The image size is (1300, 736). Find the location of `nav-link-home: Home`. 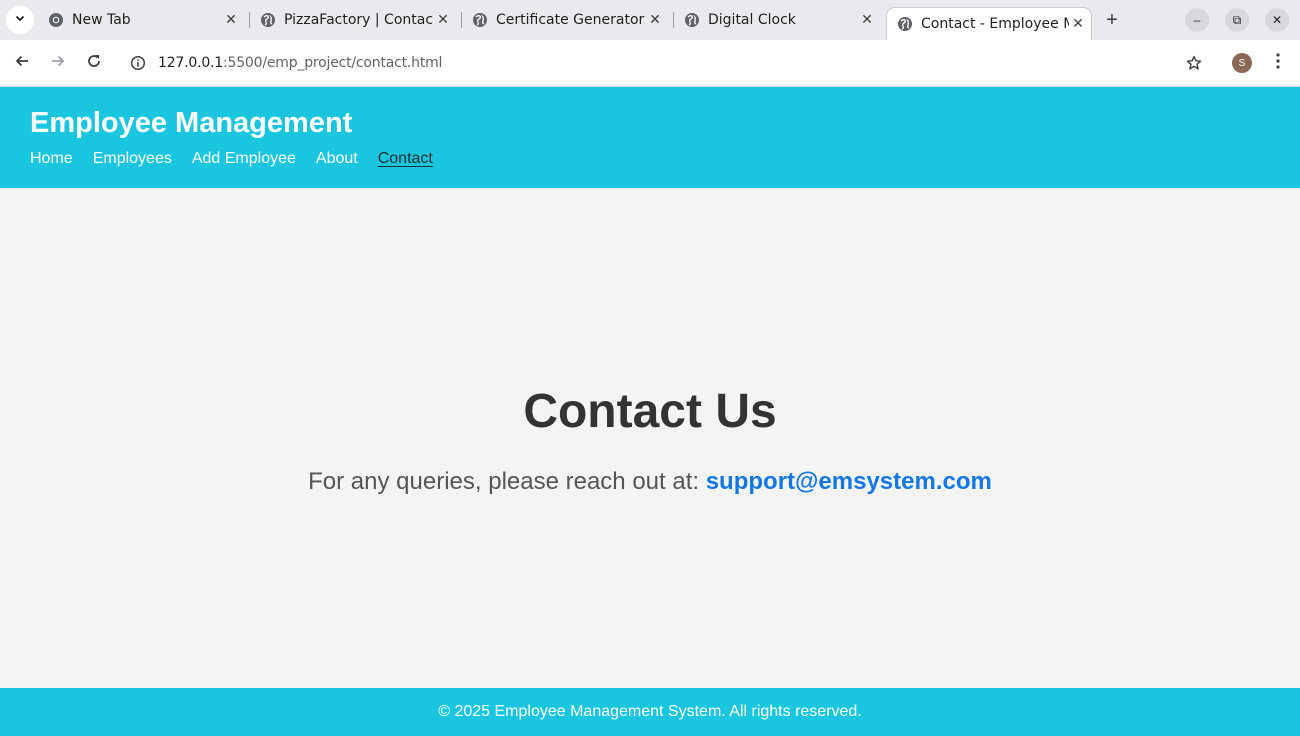

nav-link-home: Home is located at coordinates (51, 159).